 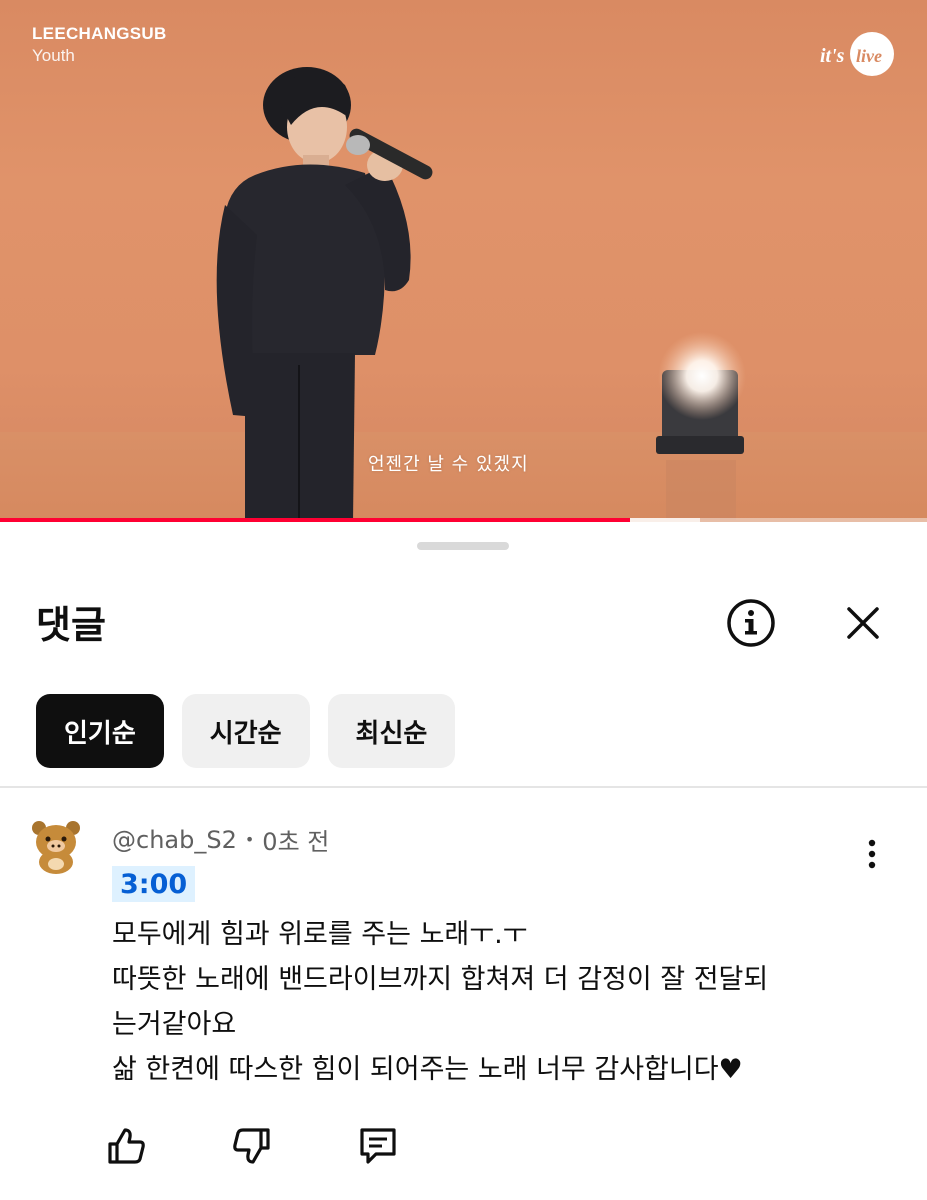 I want to click on comment-line: 모두에게 힘과 위로를 주는 노래ㅜ.ㅜ, so click(x=320, y=934).